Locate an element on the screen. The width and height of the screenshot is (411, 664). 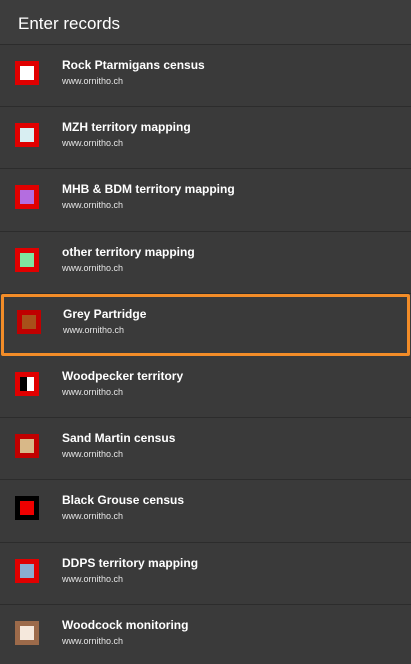
list-item-title: Black Grouse census is located at coordinates (123, 500).